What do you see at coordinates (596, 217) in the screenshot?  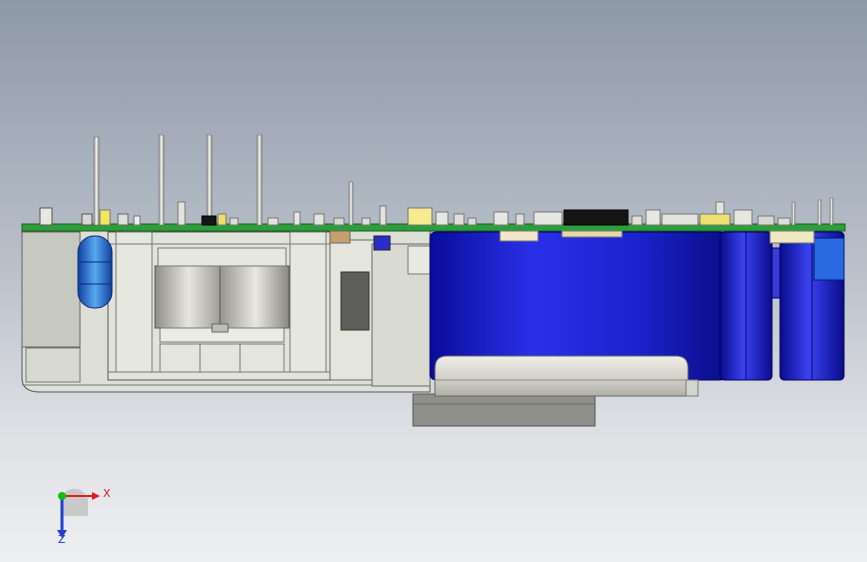 I see `ic-chip` at bounding box center [596, 217].